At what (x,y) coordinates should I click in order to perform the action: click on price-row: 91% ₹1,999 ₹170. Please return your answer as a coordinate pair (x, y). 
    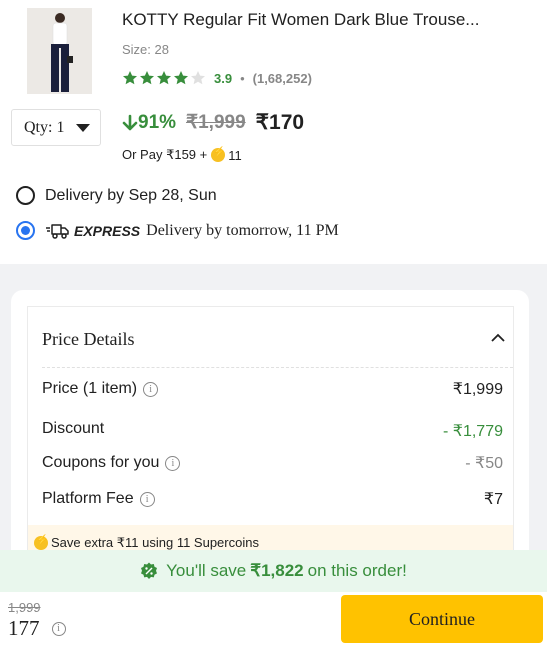
    Looking at the image, I should click on (213, 122).